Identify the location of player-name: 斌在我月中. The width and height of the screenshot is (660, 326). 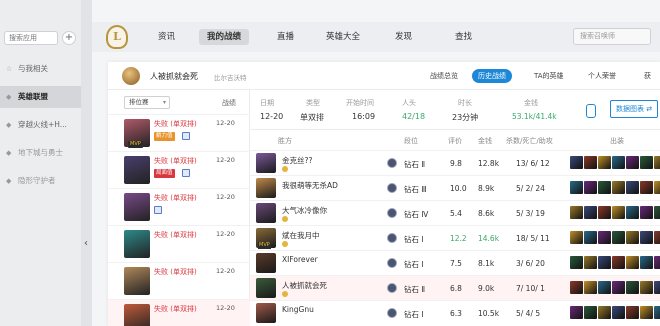
(301, 235).